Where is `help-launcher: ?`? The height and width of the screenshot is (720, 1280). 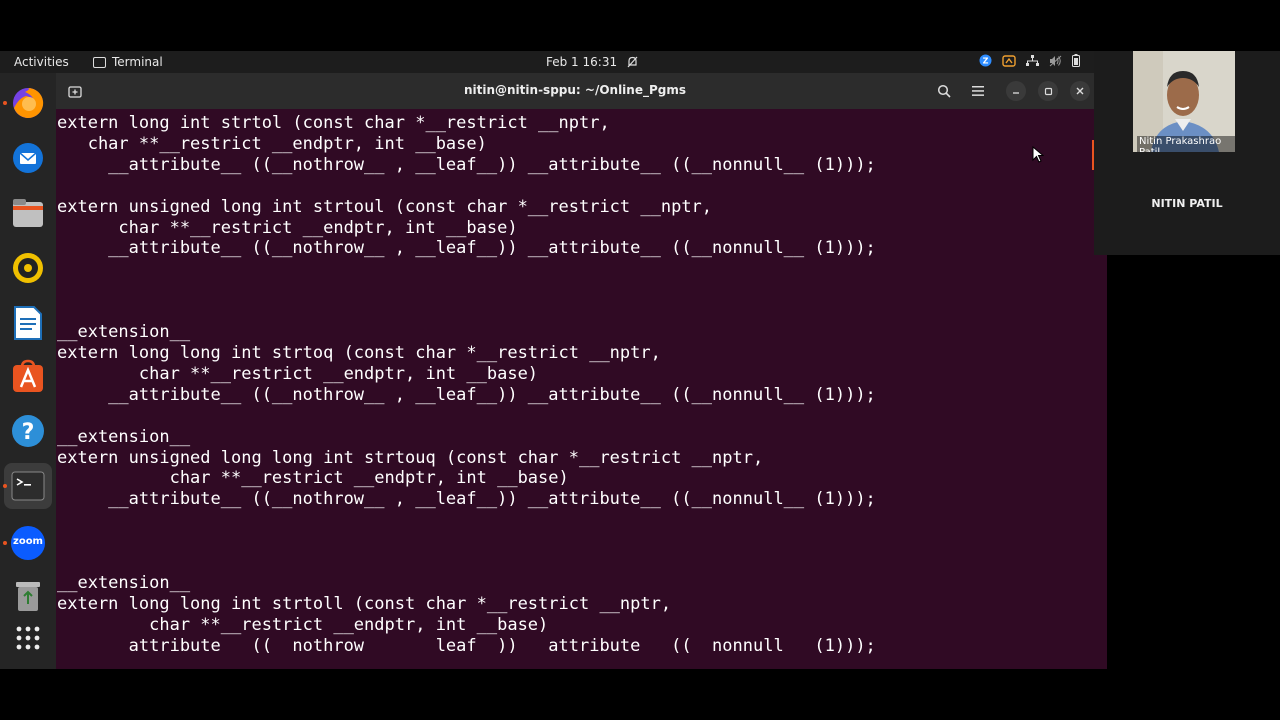 help-launcher: ? is located at coordinates (28, 431).